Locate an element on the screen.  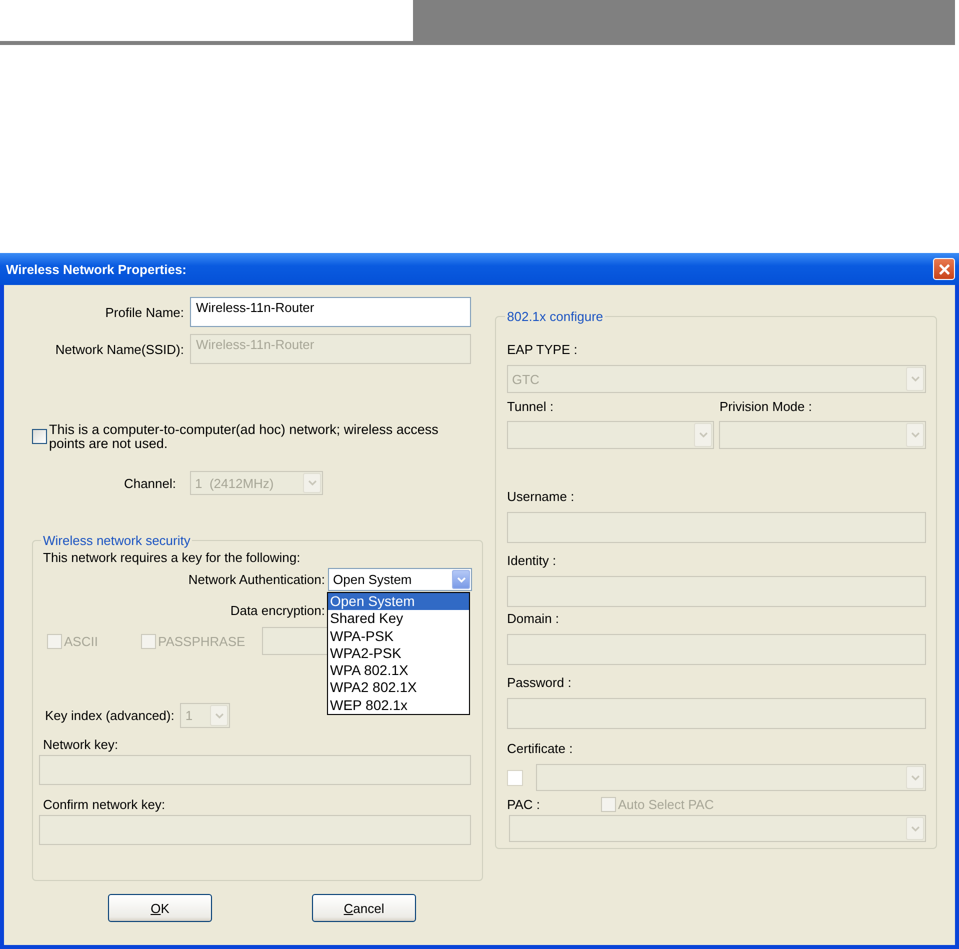
field-label: Confirm network key: is located at coordinates (104, 804).